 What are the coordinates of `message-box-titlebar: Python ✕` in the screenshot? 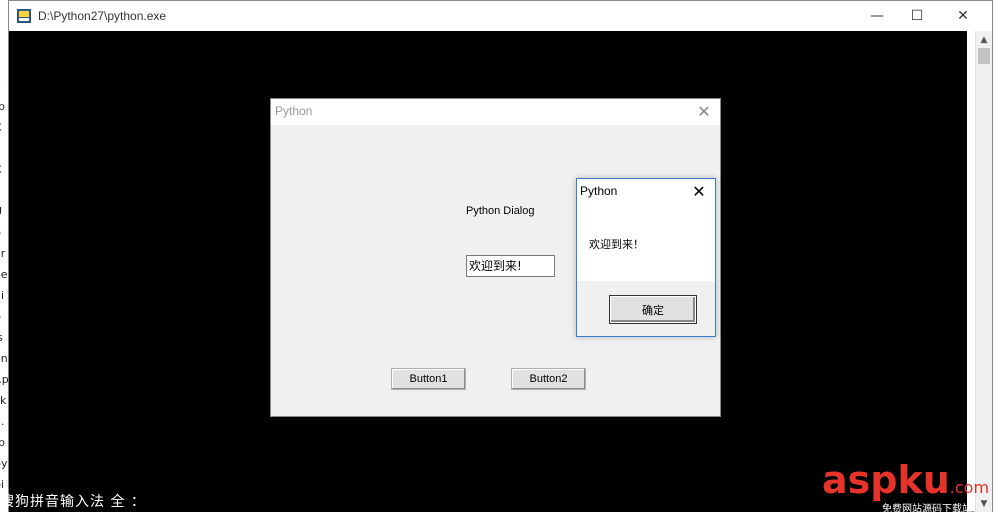 It's located at (646, 192).